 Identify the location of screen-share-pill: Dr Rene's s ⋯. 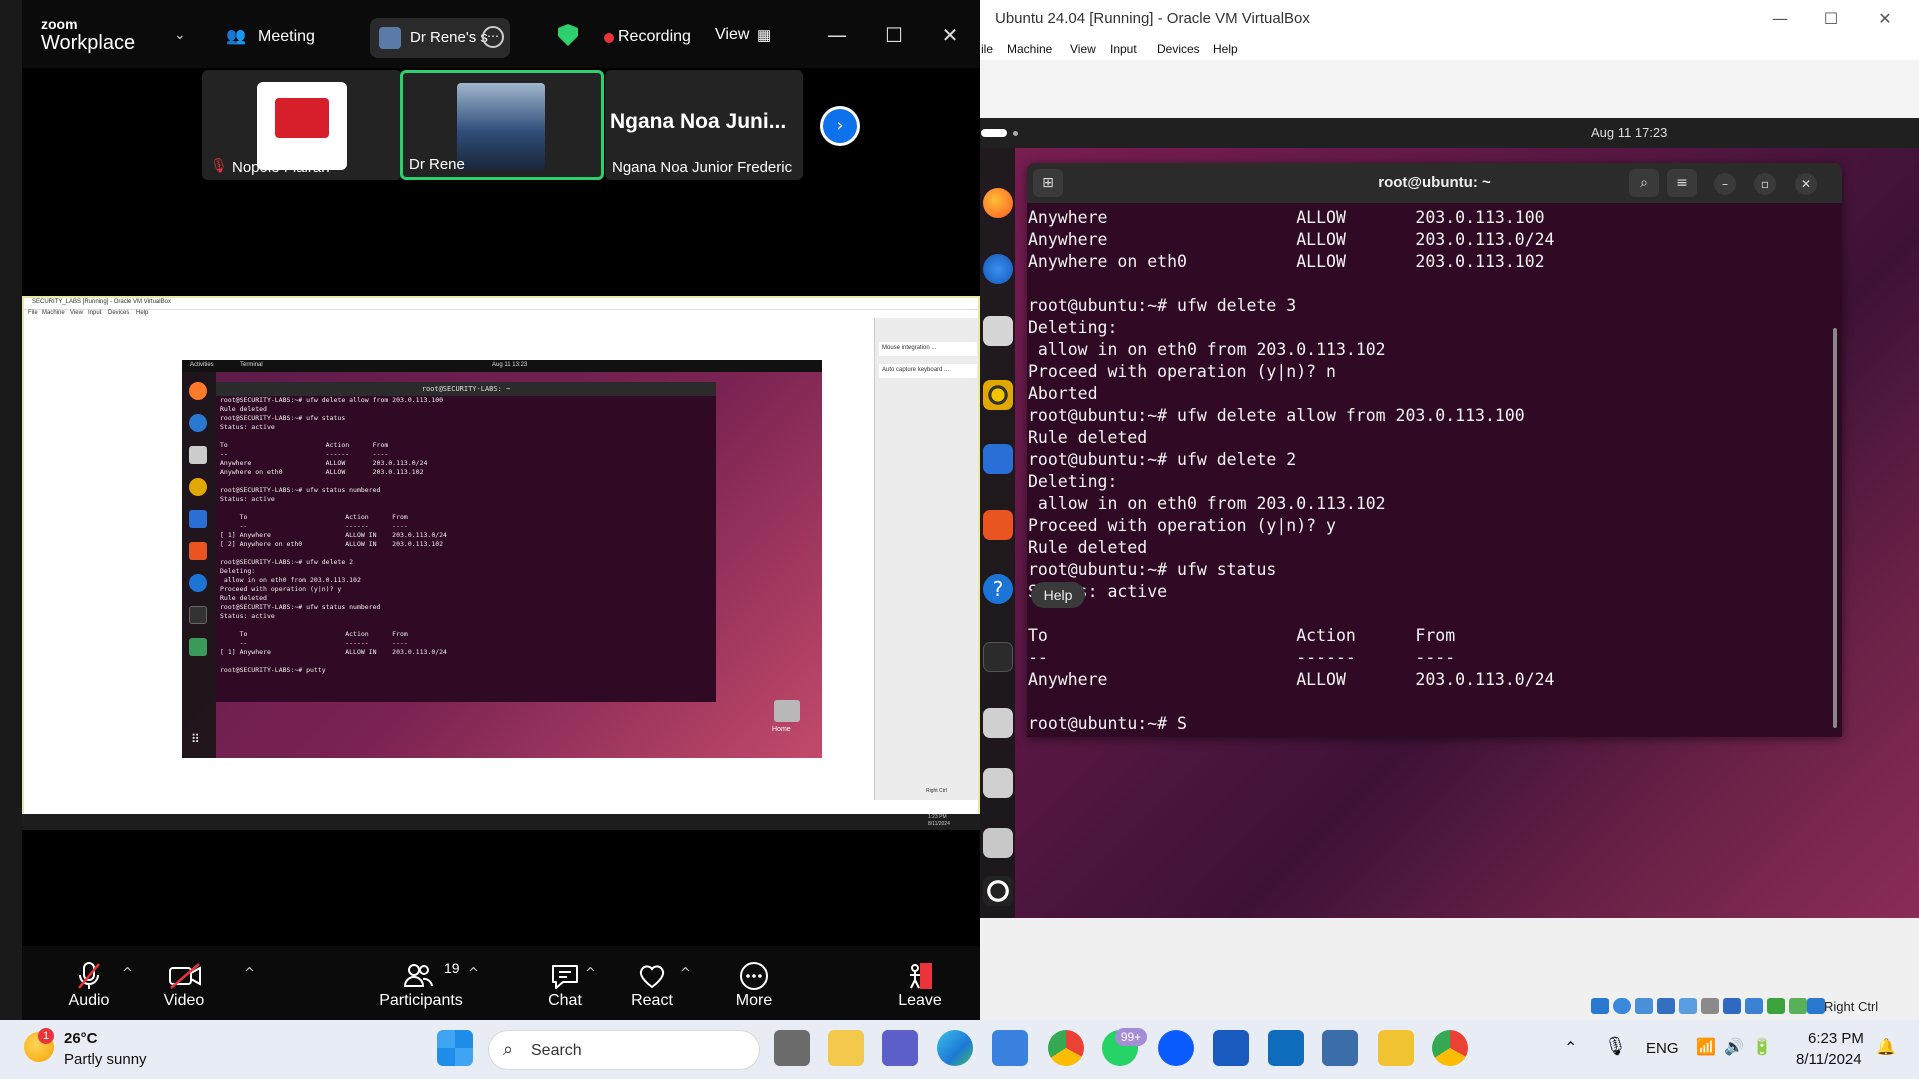
(440, 38).